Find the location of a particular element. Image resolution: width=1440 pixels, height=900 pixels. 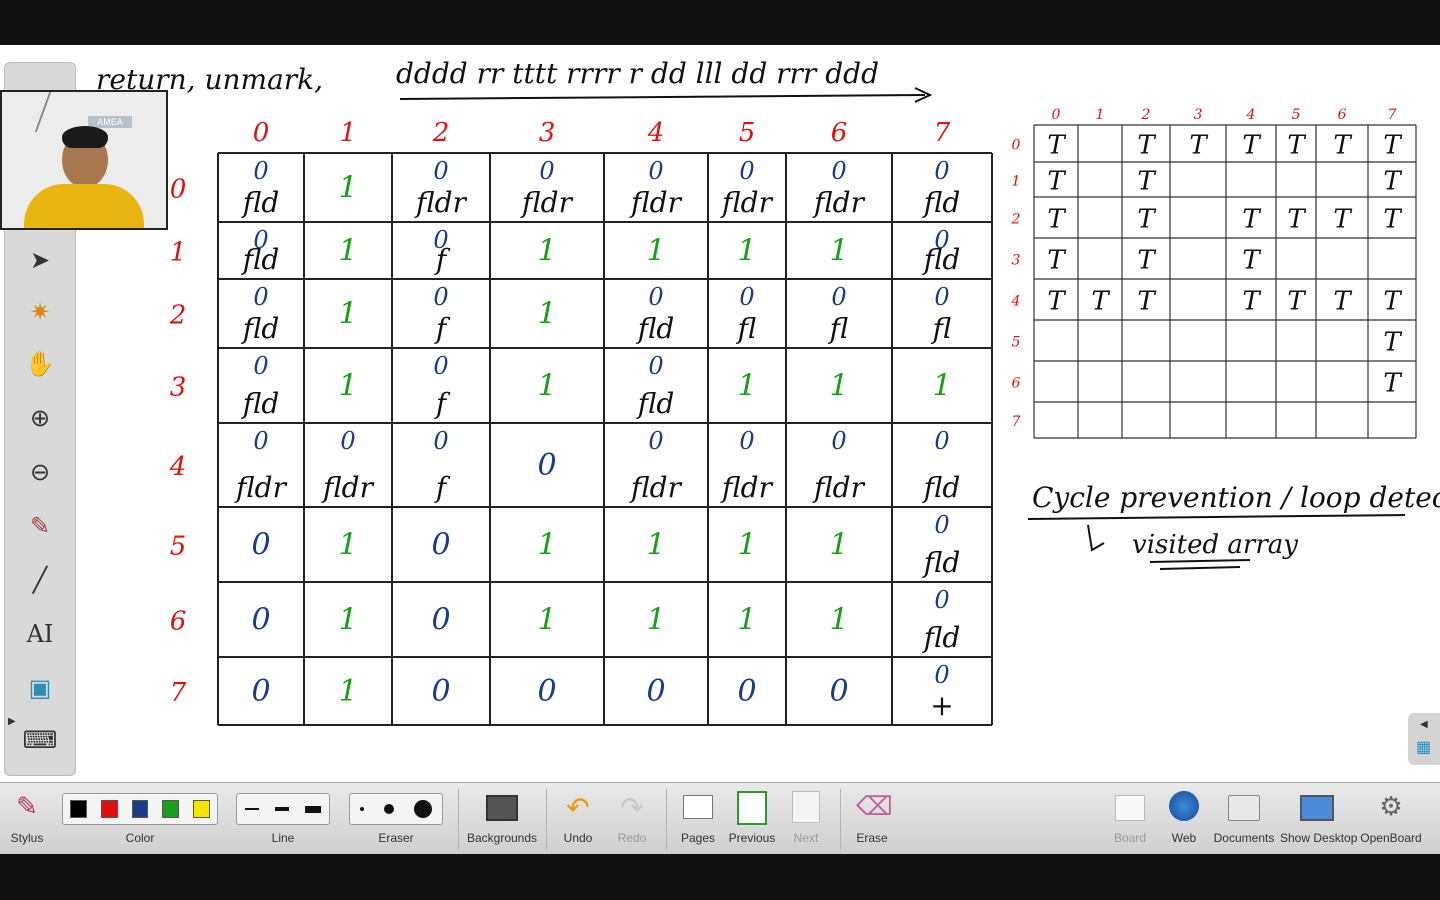

documents-label: Documents is located at coordinates (1244, 838).